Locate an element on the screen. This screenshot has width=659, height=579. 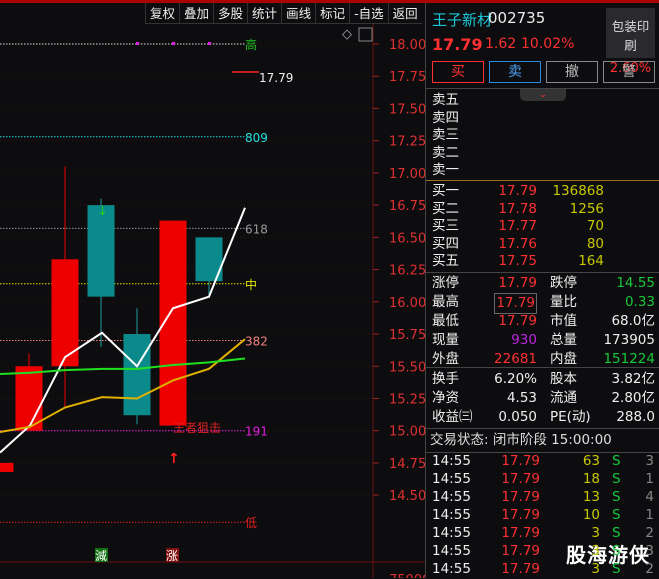
tick-row: 14:55 17.79 10 S 1 is located at coordinates (543, 515).